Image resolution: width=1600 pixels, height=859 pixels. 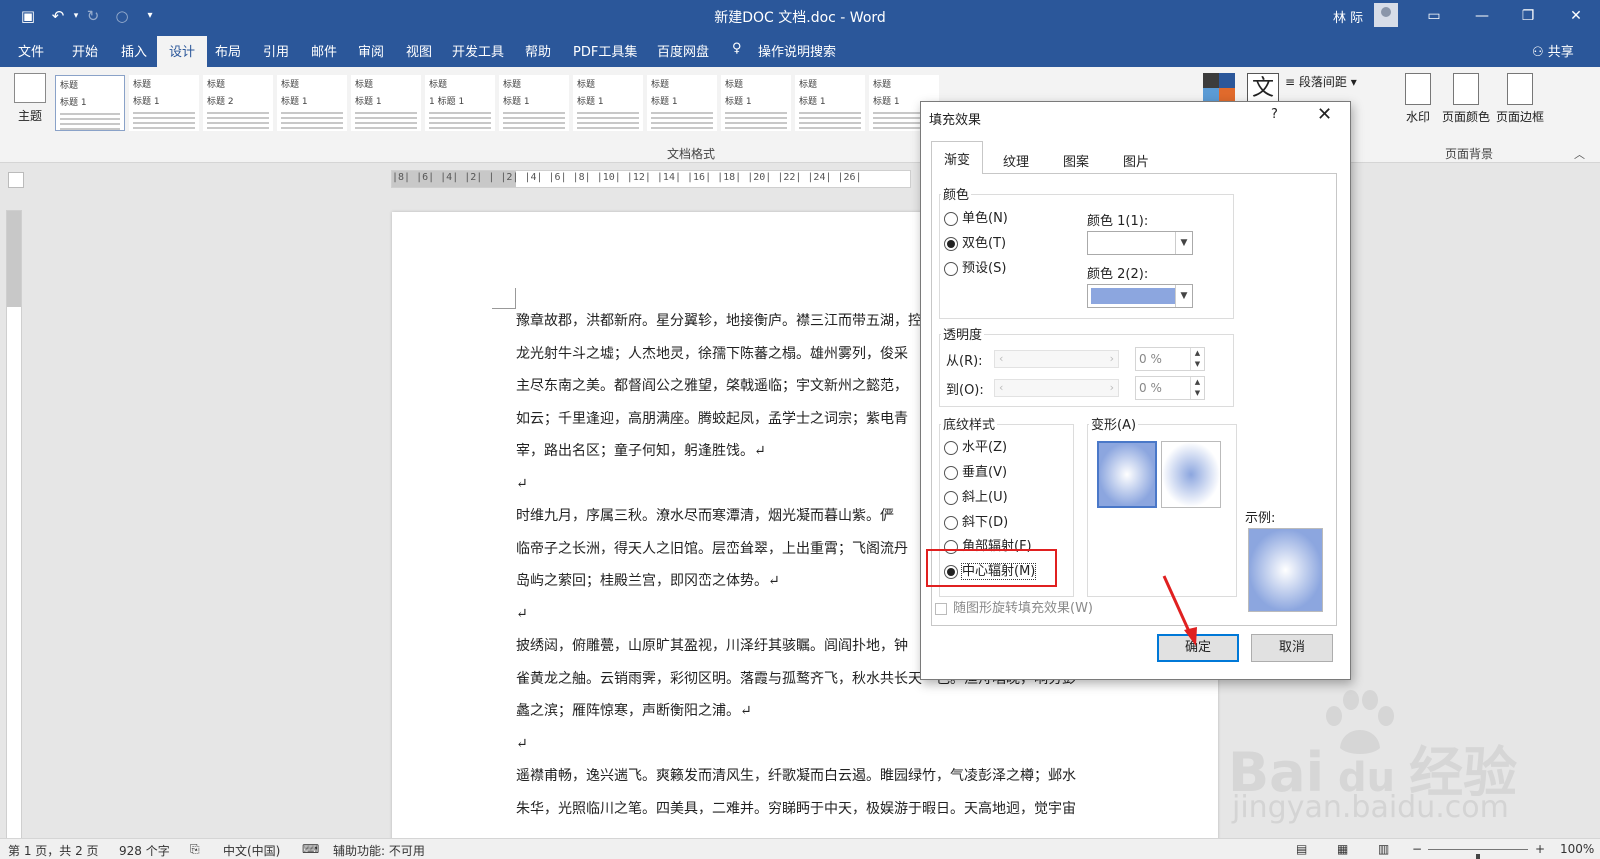 I want to click on minimize-icon: —, so click(x=1482, y=16).